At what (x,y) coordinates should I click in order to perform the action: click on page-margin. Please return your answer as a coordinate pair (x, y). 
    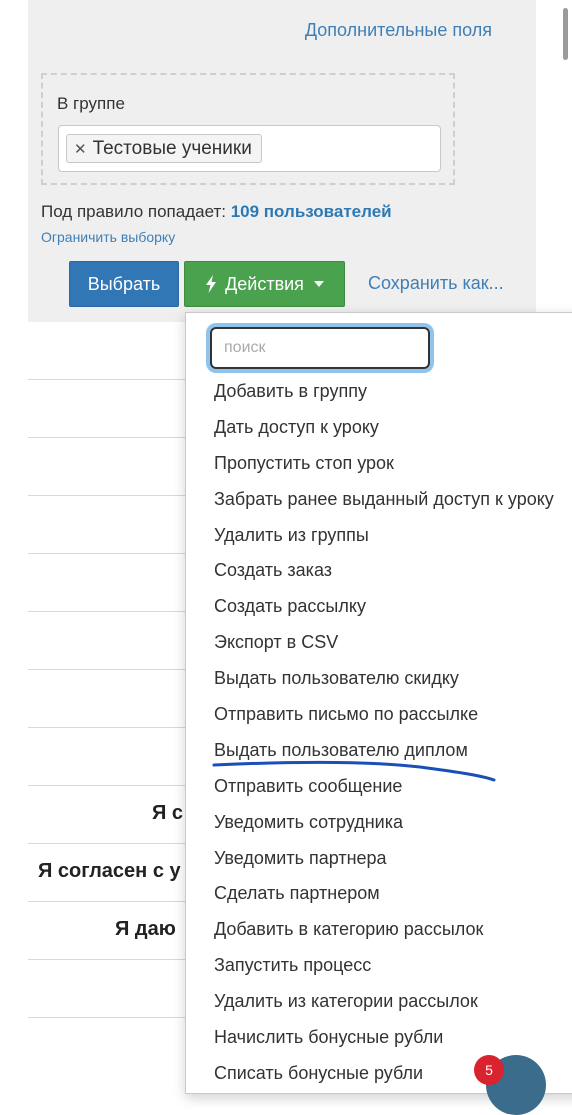
    Looking at the image, I should click on (14, 540).